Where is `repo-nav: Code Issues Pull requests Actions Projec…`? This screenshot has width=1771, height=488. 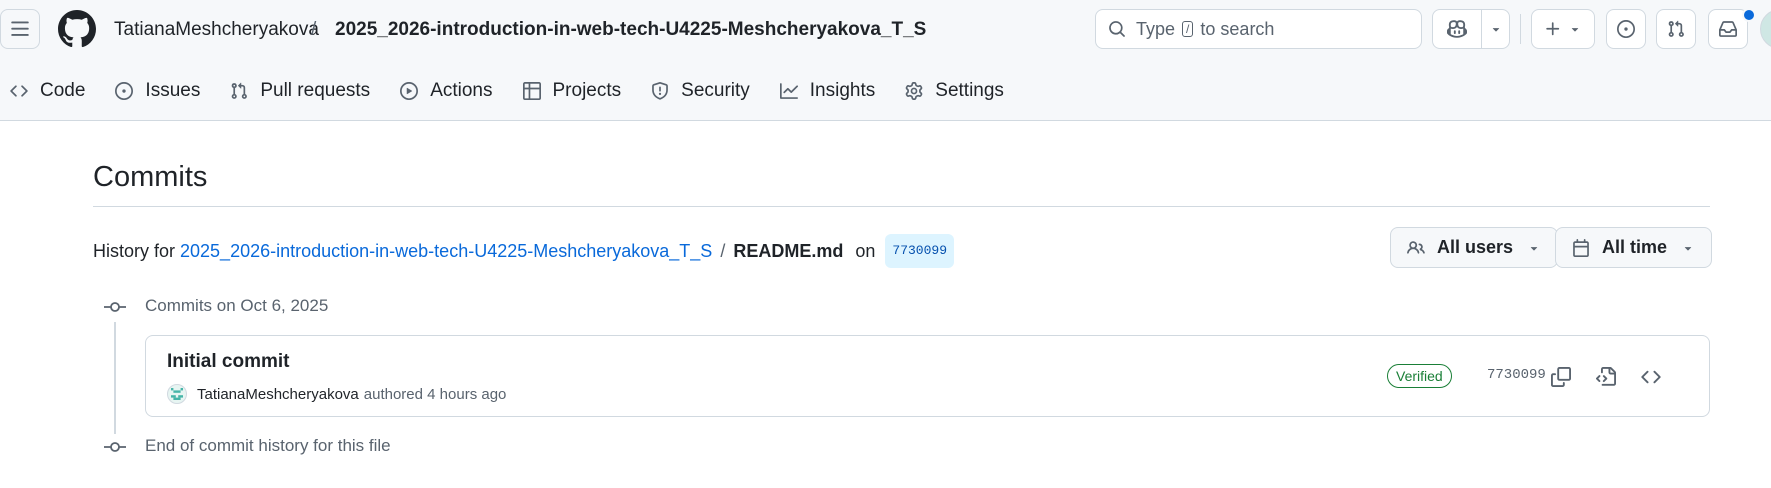
repo-nav: Code Issues Pull requests Actions Projec… is located at coordinates (522, 91).